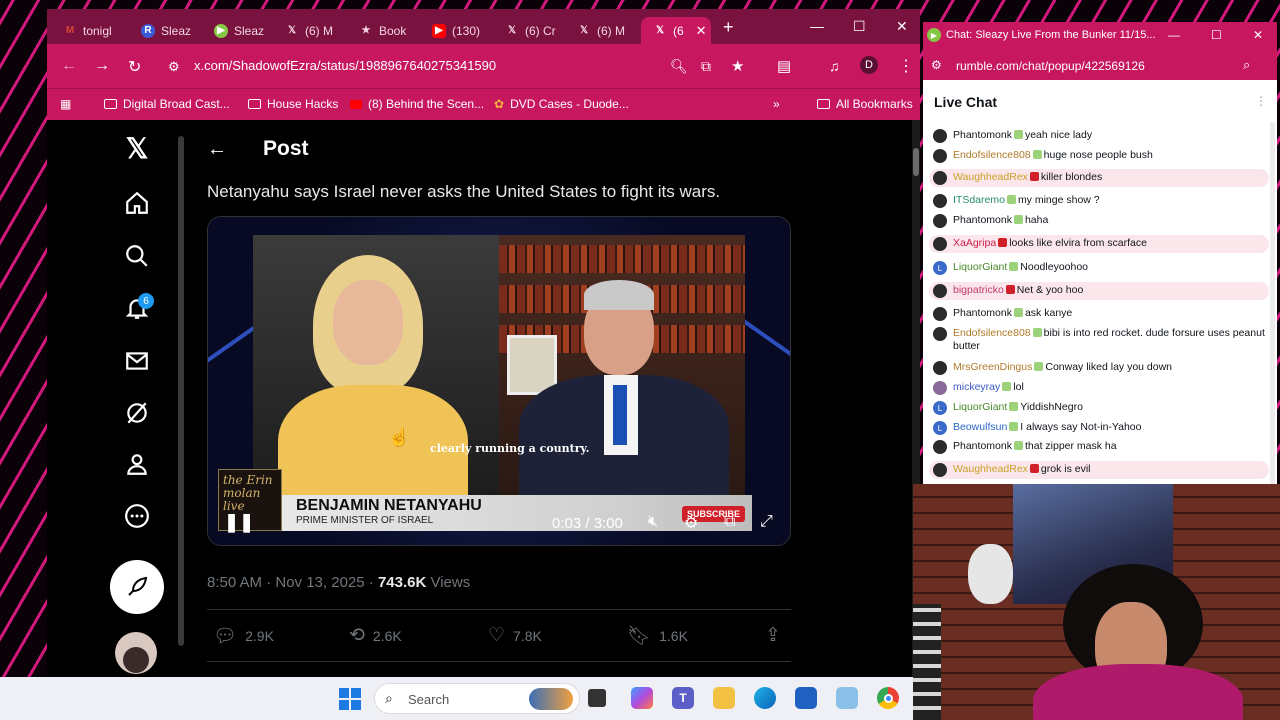  I want to click on tab-x-active: 𝕏 (6 ✕, so click(676, 30).